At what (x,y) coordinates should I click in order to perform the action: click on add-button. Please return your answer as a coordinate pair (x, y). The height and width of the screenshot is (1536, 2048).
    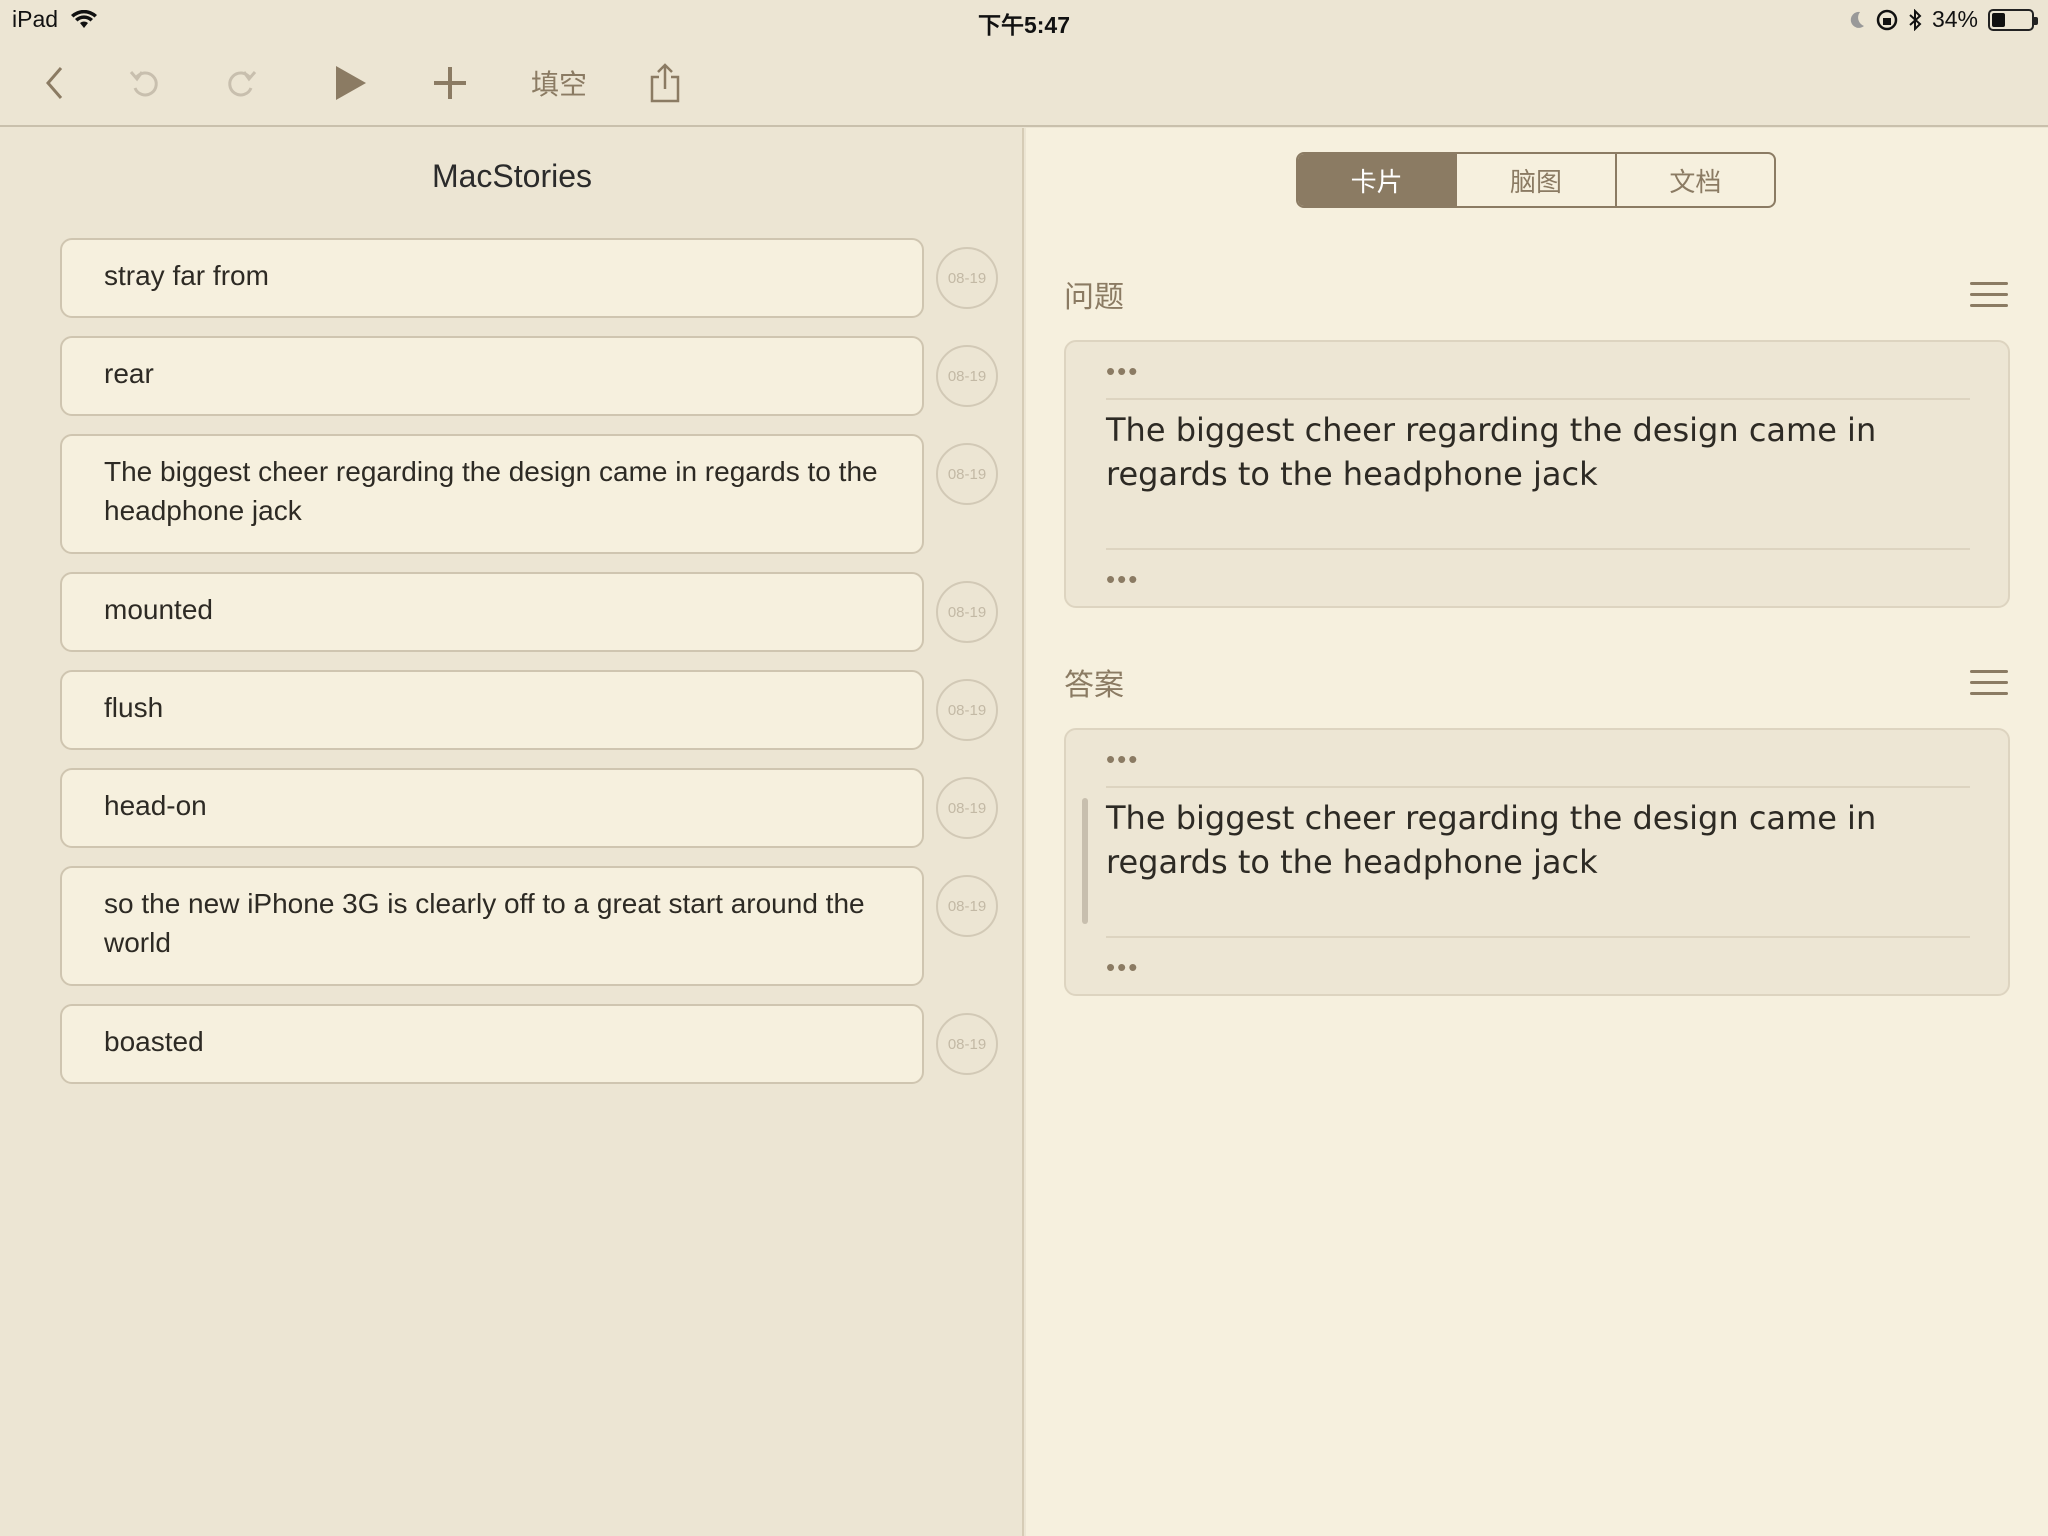
    Looking at the image, I should click on (450, 83).